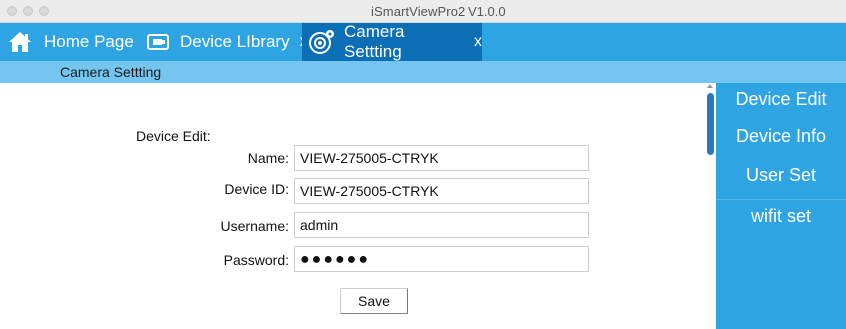 The width and height of the screenshot is (846, 329). I want to click on app-version: V1.0.0, so click(487, 11).